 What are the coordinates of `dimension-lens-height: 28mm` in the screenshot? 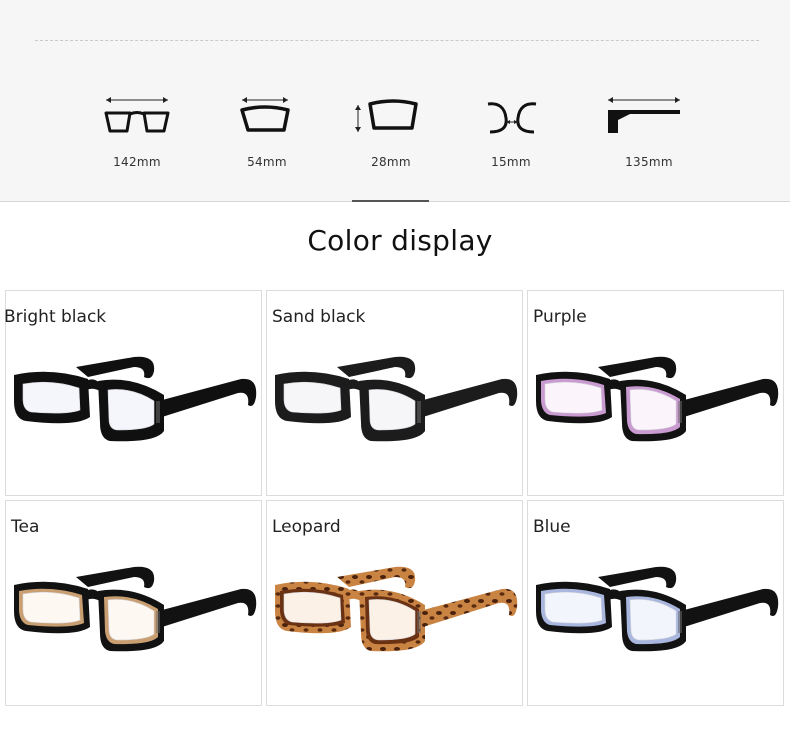 It's located at (391, 137).